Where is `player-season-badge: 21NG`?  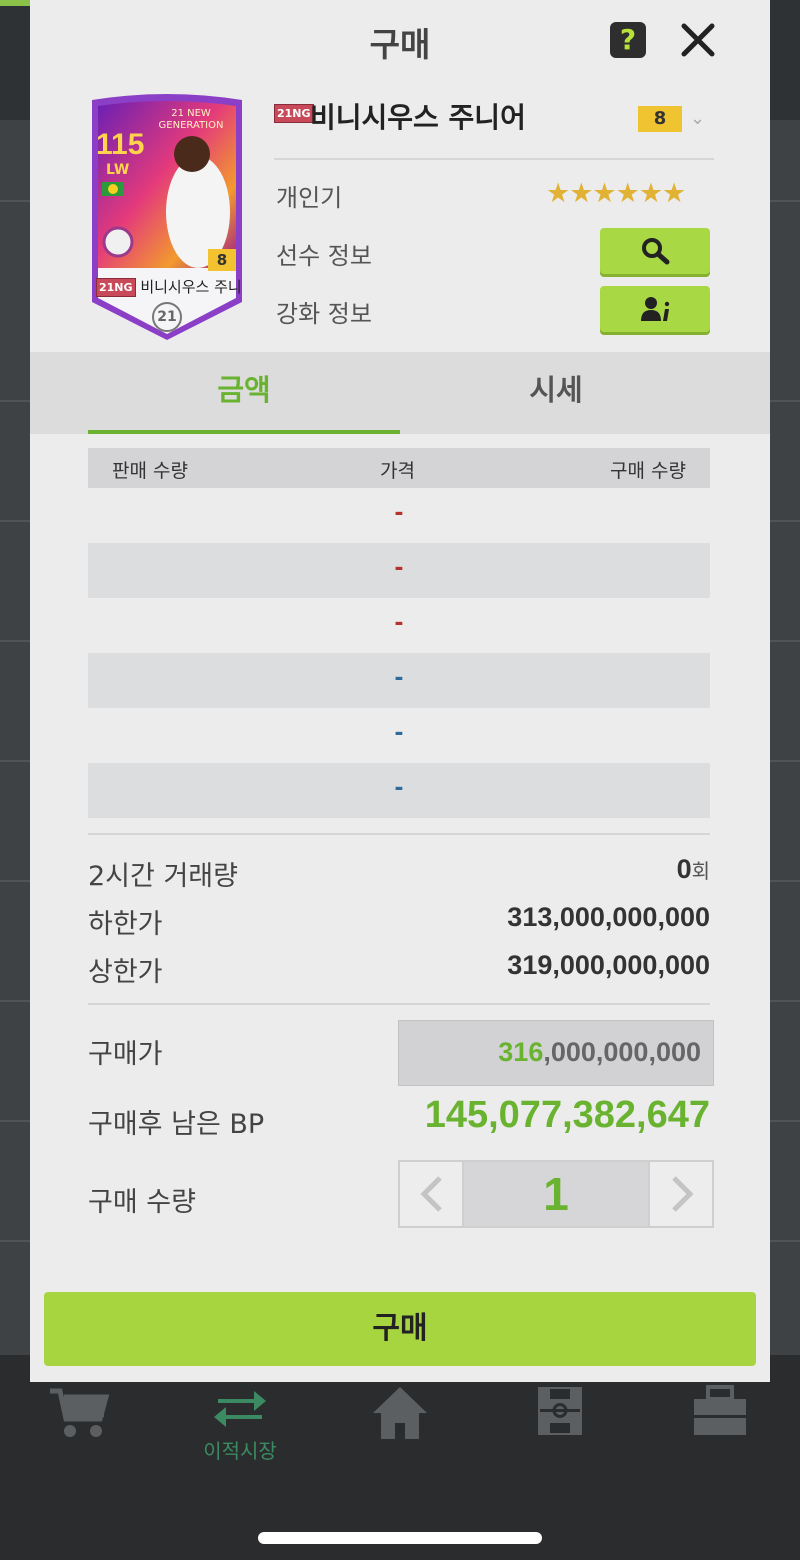
player-season-badge: 21NG is located at coordinates (294, 113).